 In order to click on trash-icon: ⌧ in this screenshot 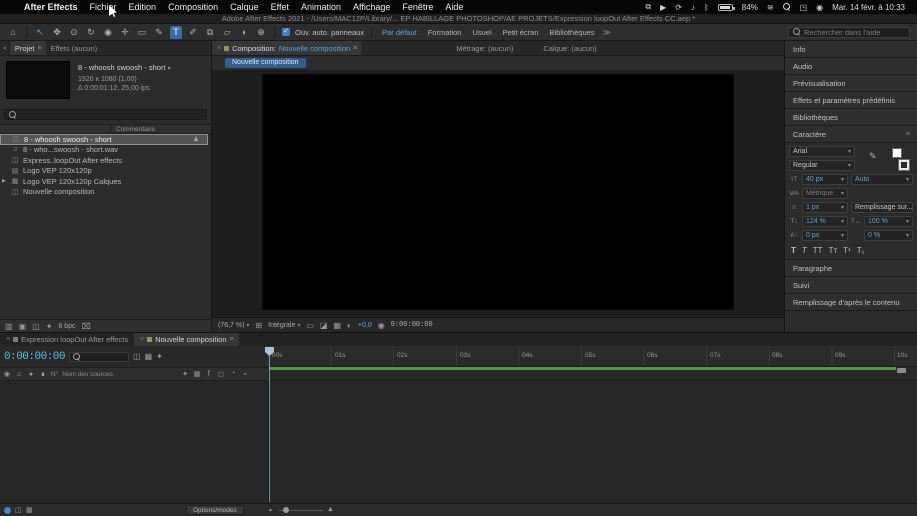, I will do `click(86, 326)`.